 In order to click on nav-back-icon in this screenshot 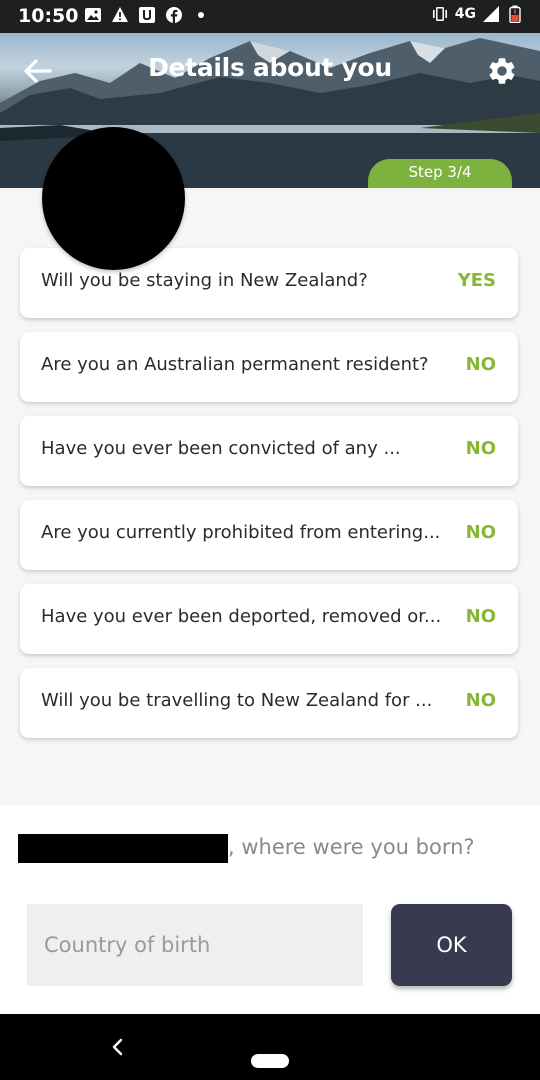, I will do `click(117, 1047)`.